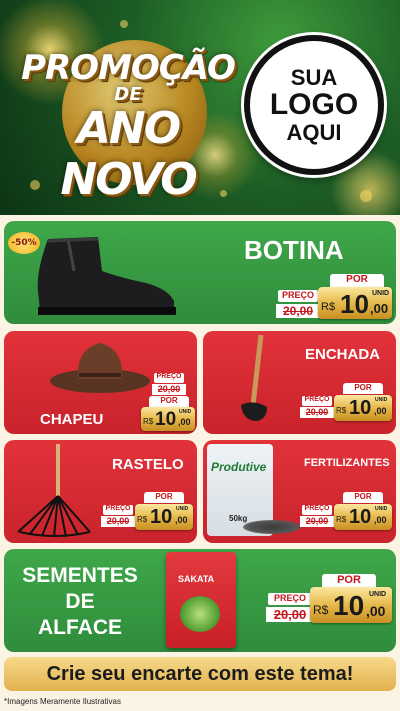  I want to click on product-name: BOTINA, so click(294, 250).